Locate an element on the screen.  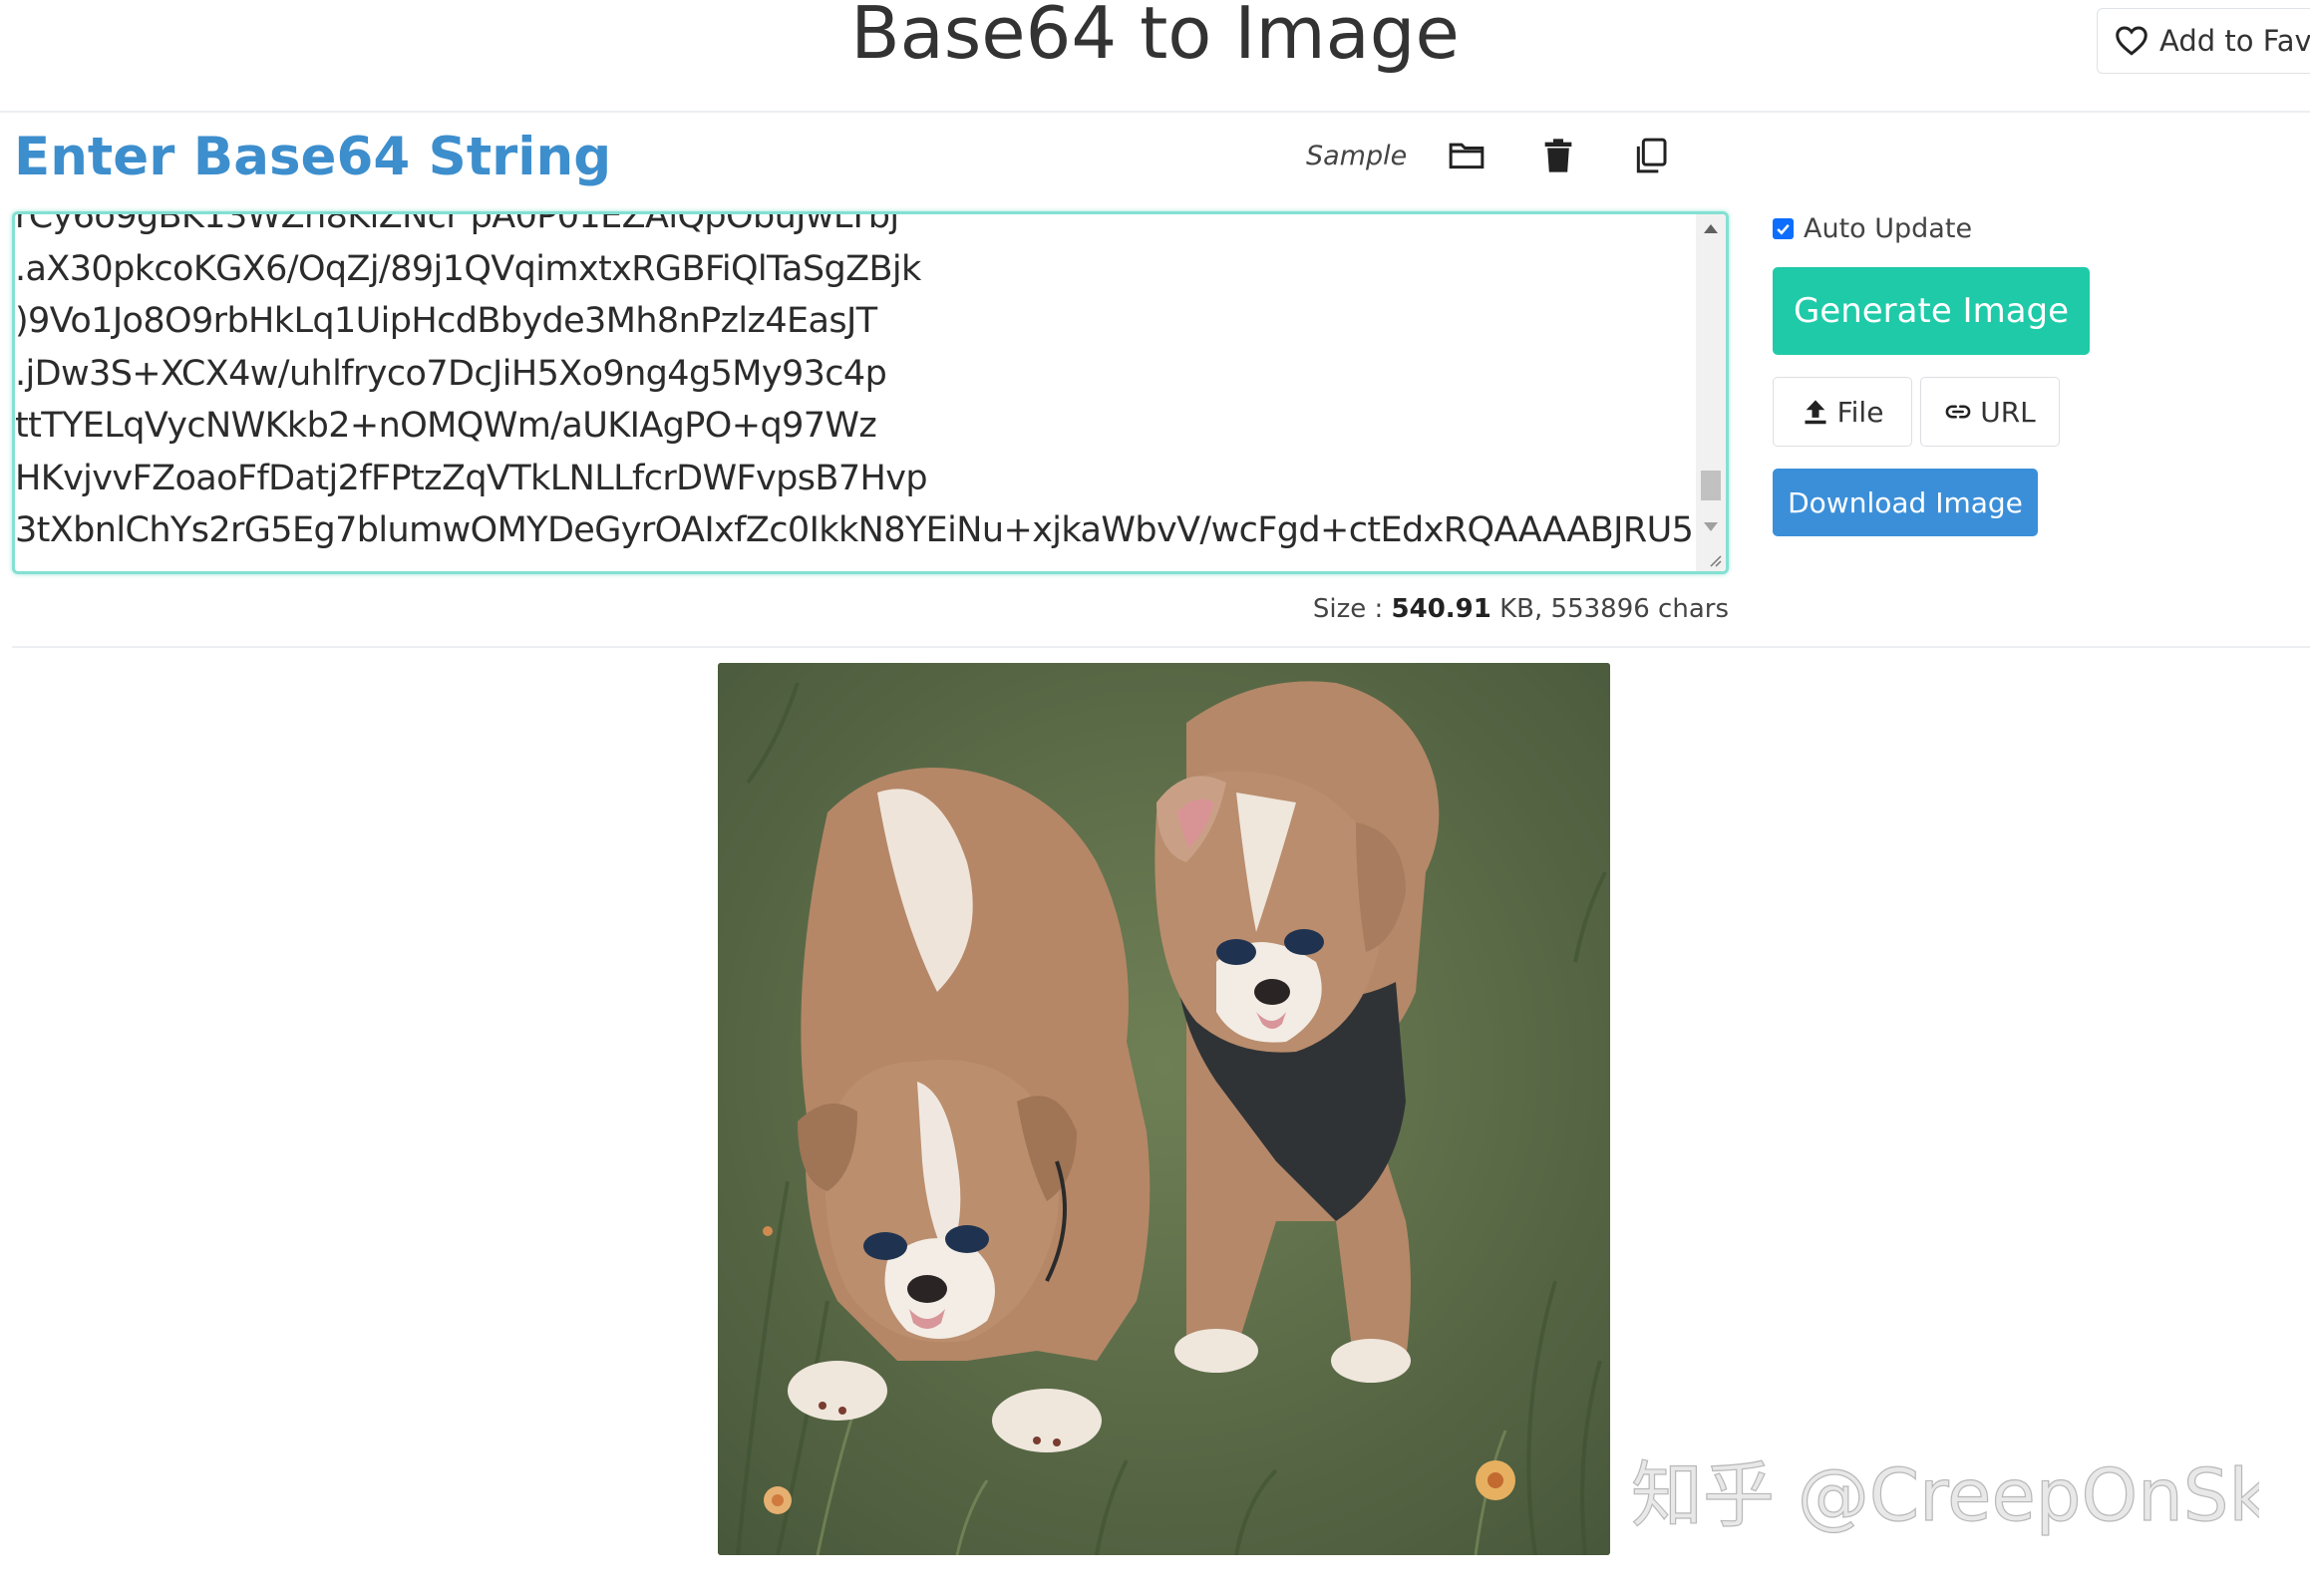
size-prefix: Size : is located at coordinates (1348, 609).